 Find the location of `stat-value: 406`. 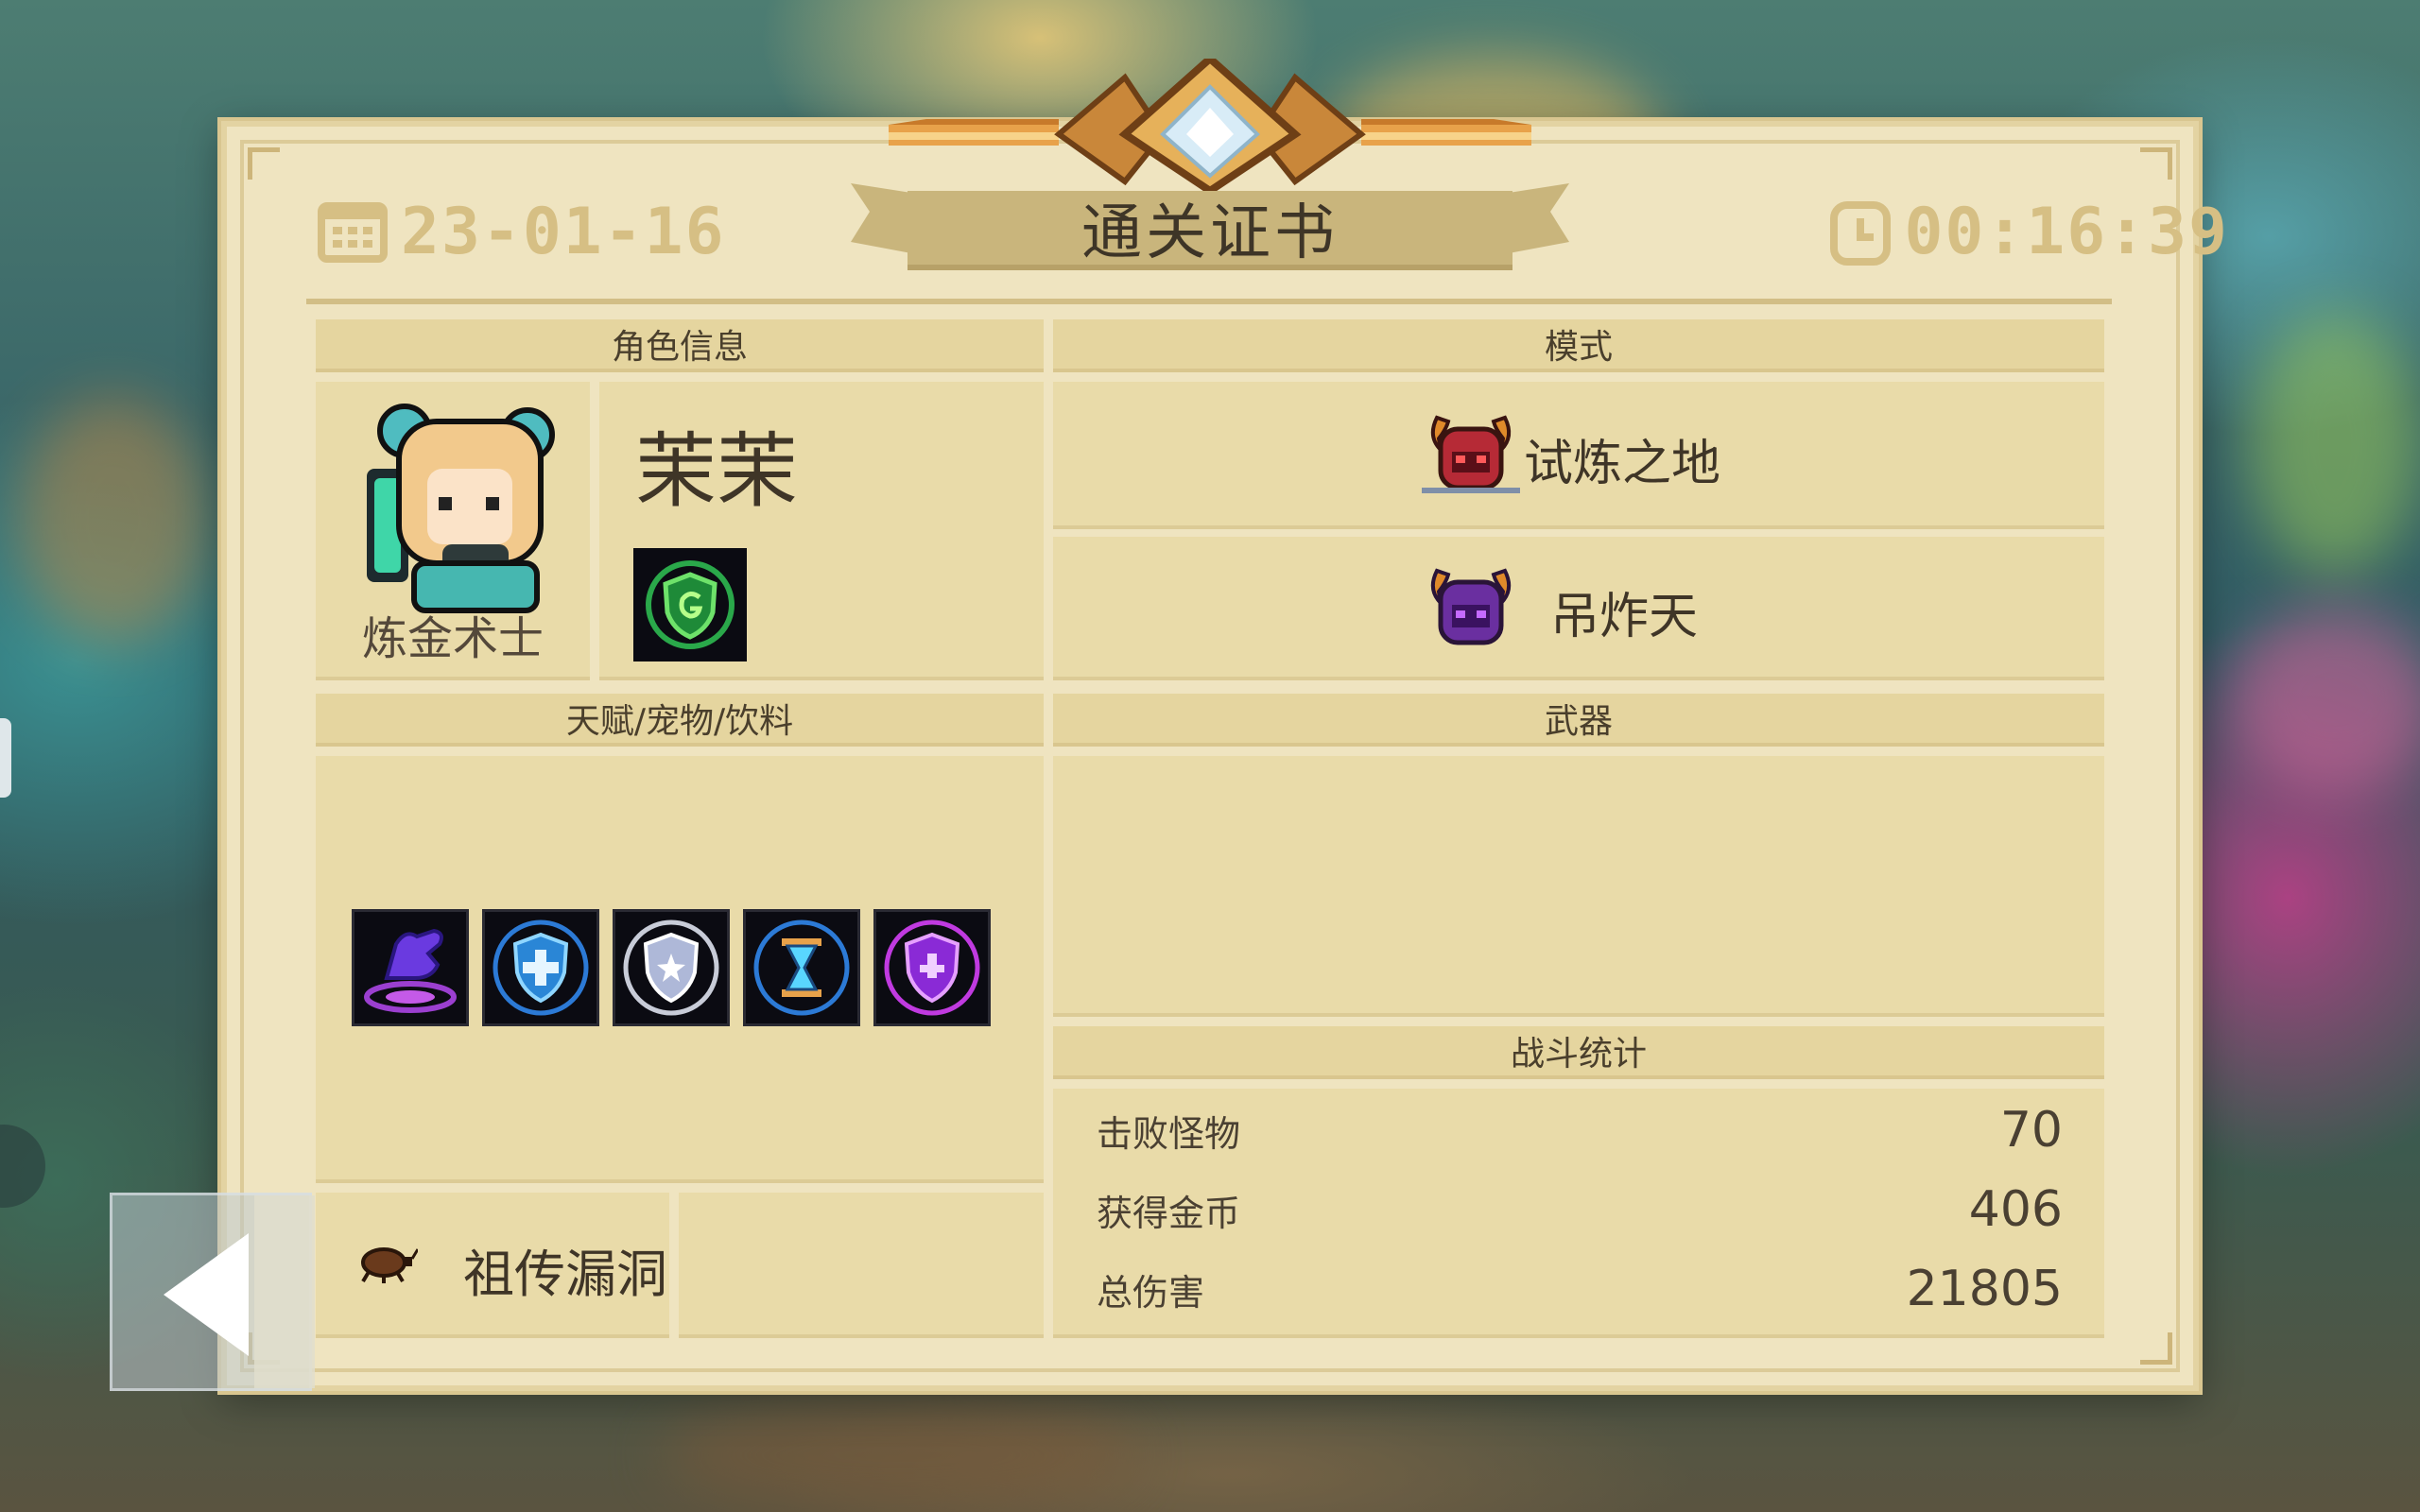

stat-value: 406 is located at coordinates (2015, 1209).